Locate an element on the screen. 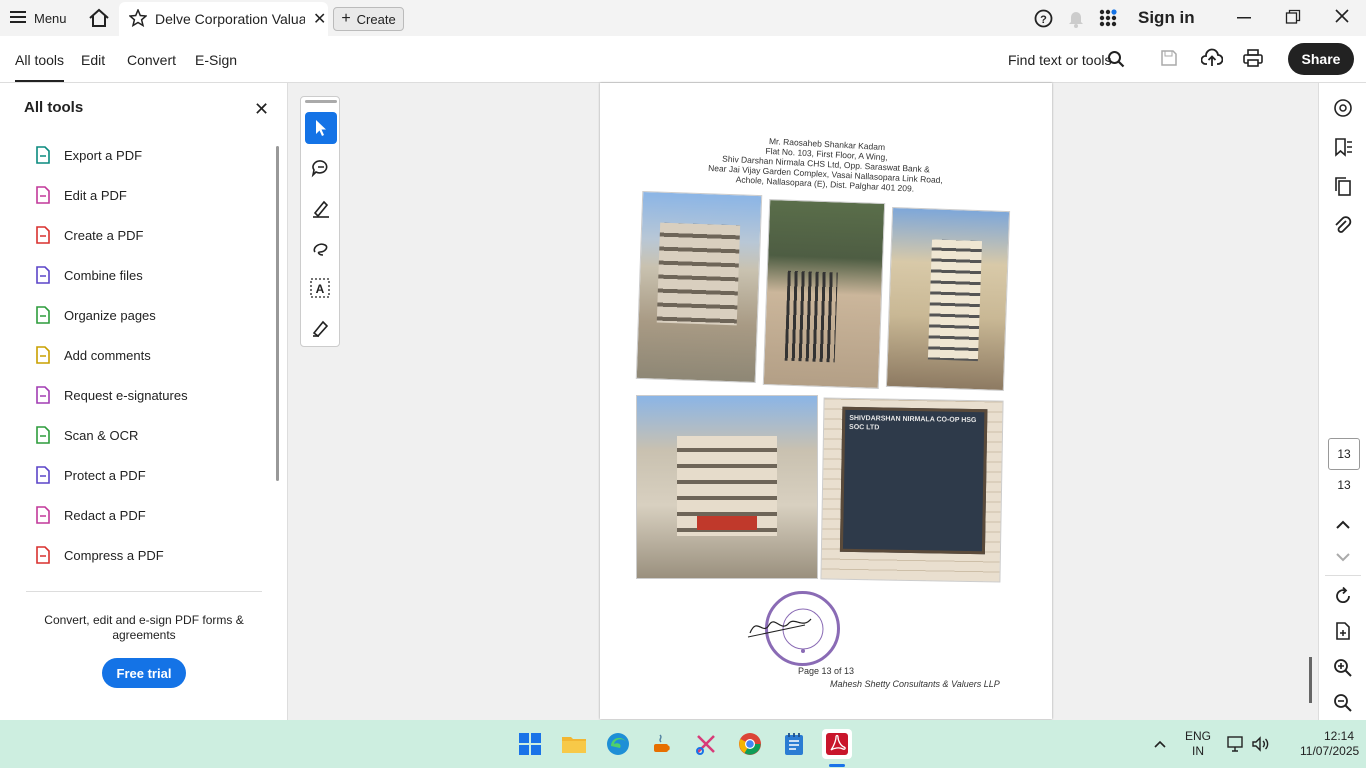 This screenshot has height=768, width=1366. society-board-title: SHIVDARSHAN NIRMALA CO-OP HSG SOC LTD is located at coordinates (913, 423).